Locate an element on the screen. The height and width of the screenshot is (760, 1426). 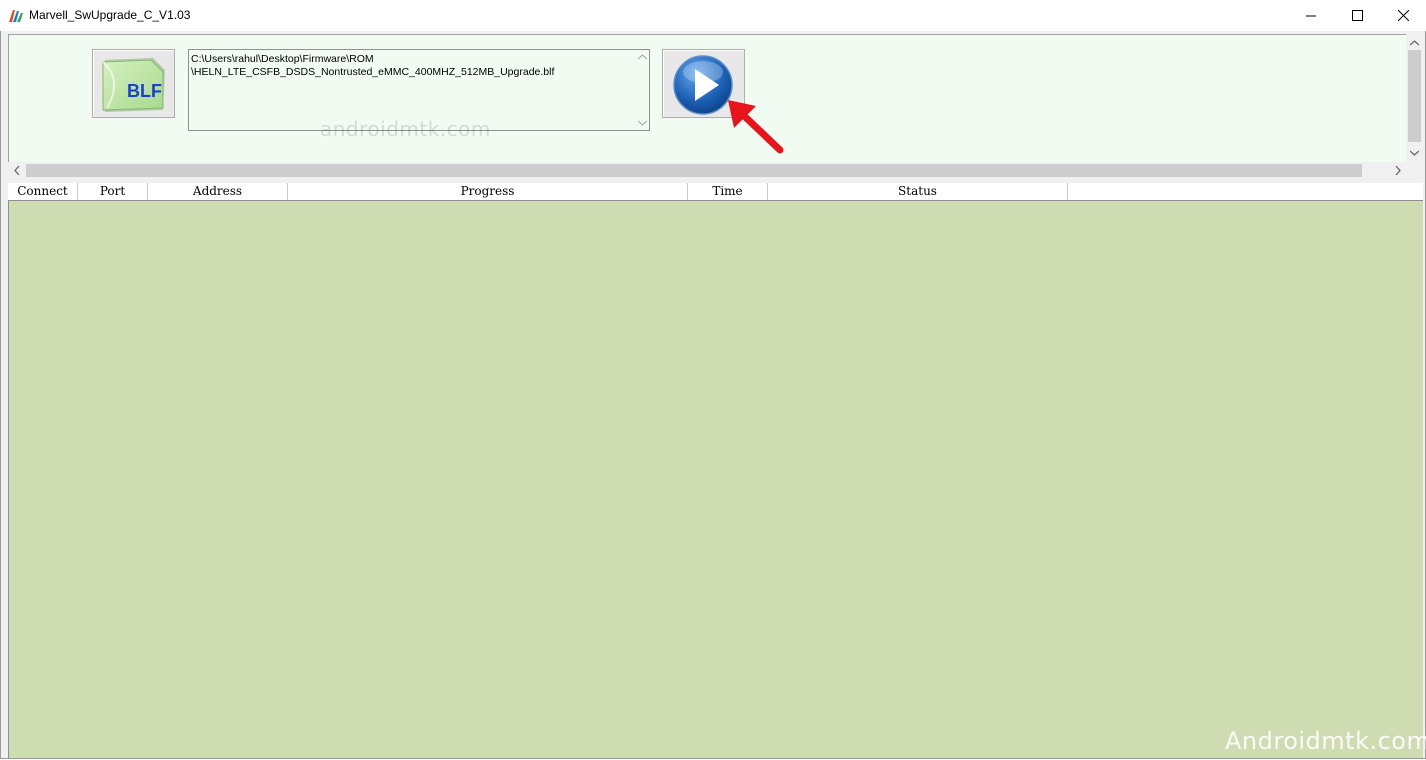
hscroll-thumb is located at coordinates (694, 170).